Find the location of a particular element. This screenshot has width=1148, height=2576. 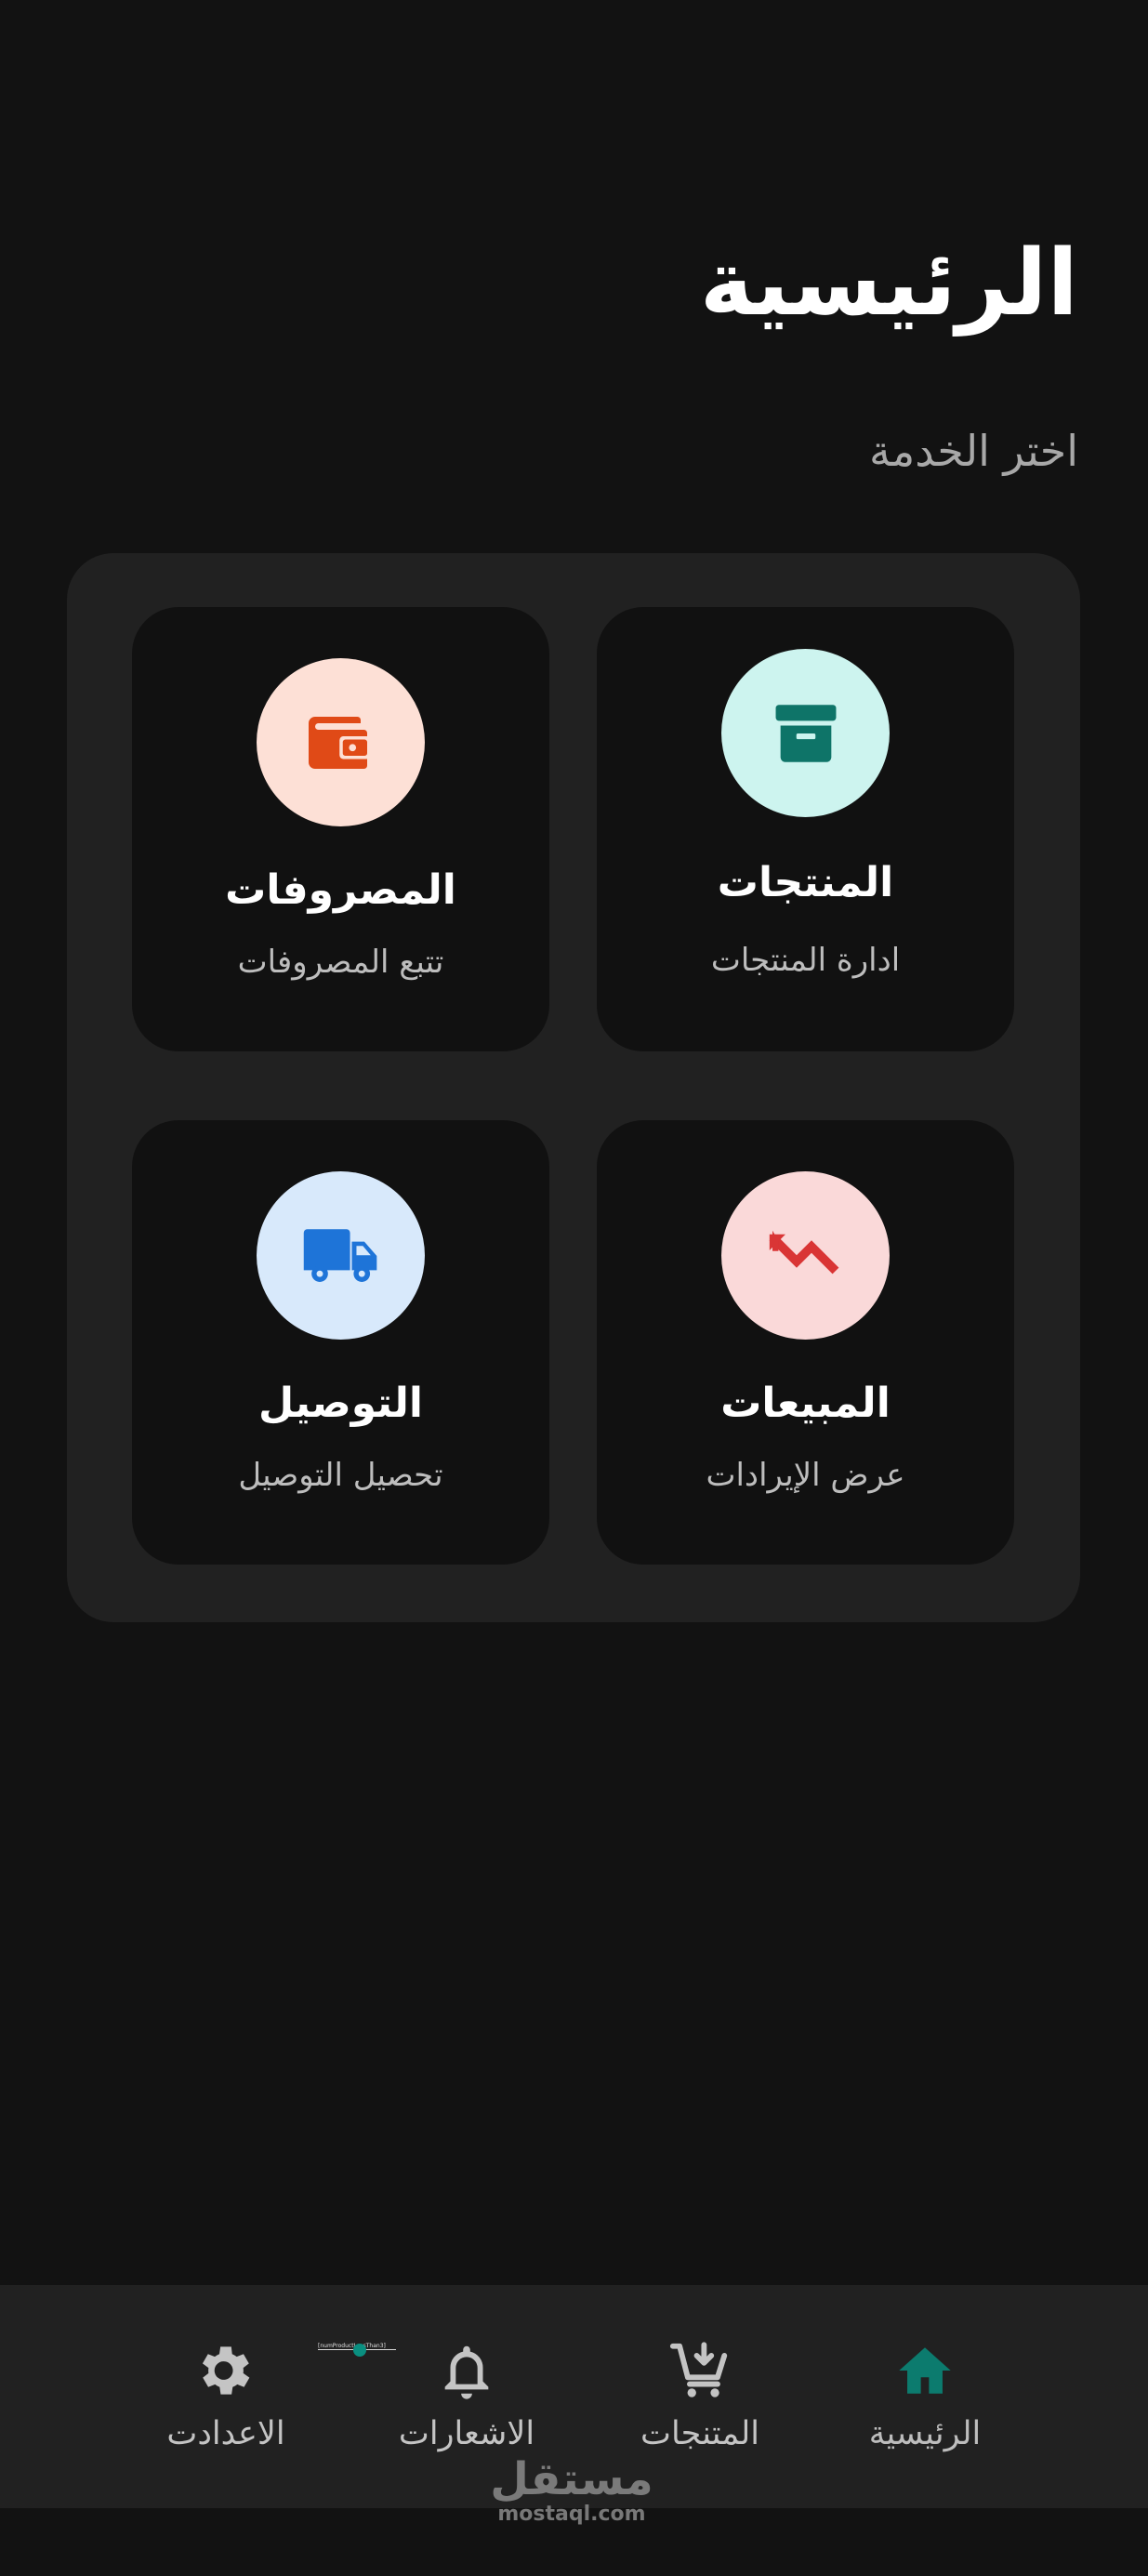

debug-dot is located at coordinates (360, 2350).